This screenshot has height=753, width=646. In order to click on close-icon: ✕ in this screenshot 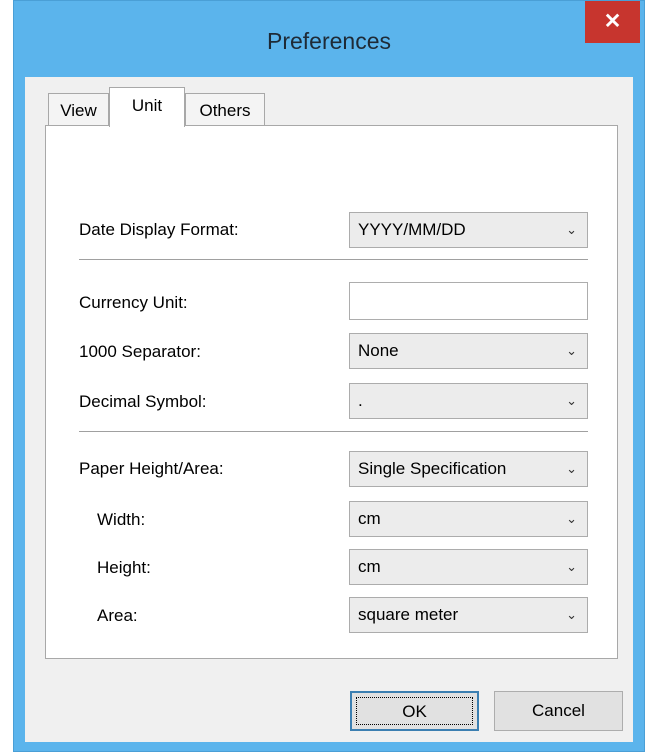, I will do `click(612, 21)`.